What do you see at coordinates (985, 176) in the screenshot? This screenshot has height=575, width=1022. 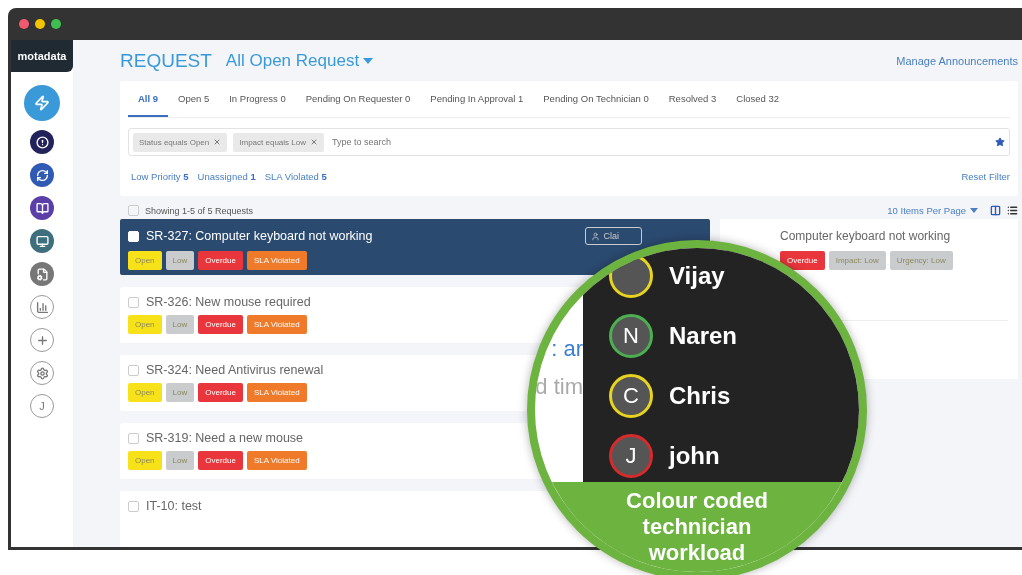 I see `reset-filter-link: Reset Filter` at bounding box center [985, 176].